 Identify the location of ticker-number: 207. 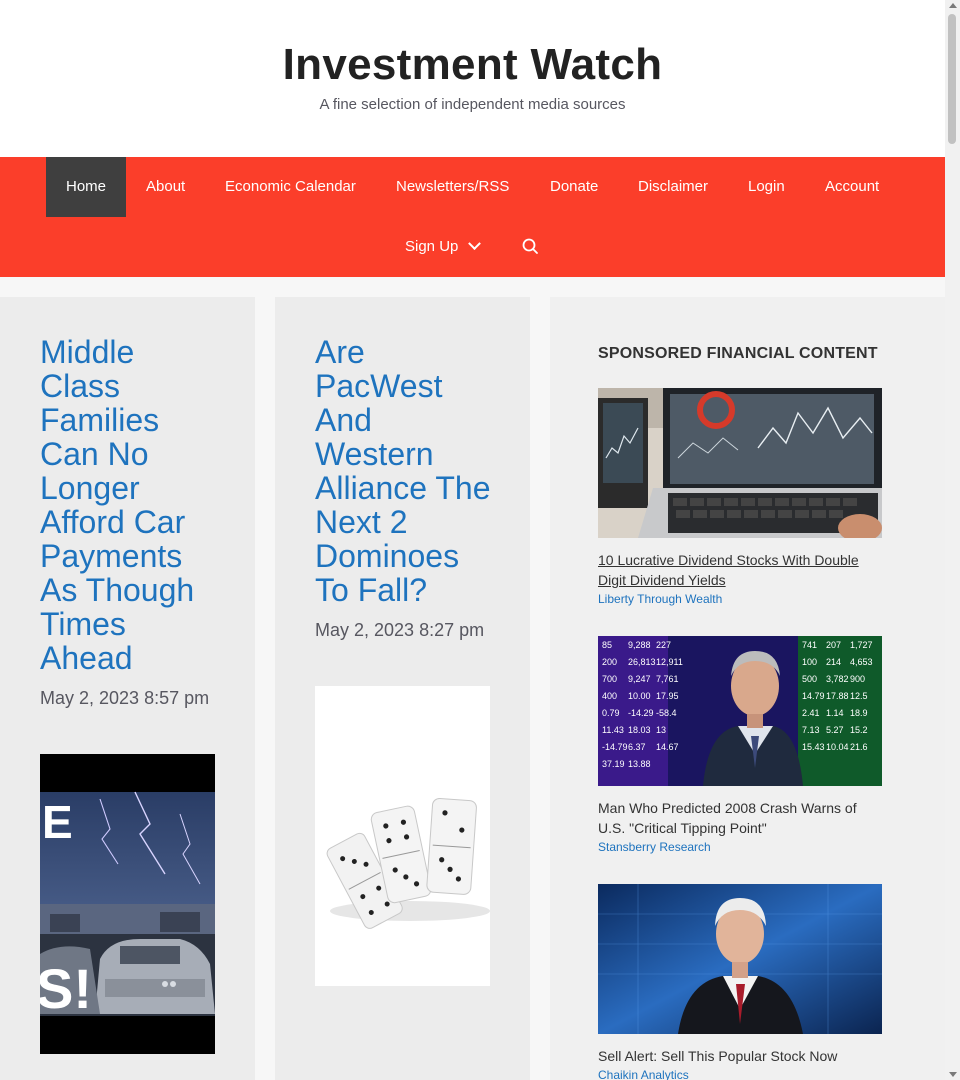
(833, 645).